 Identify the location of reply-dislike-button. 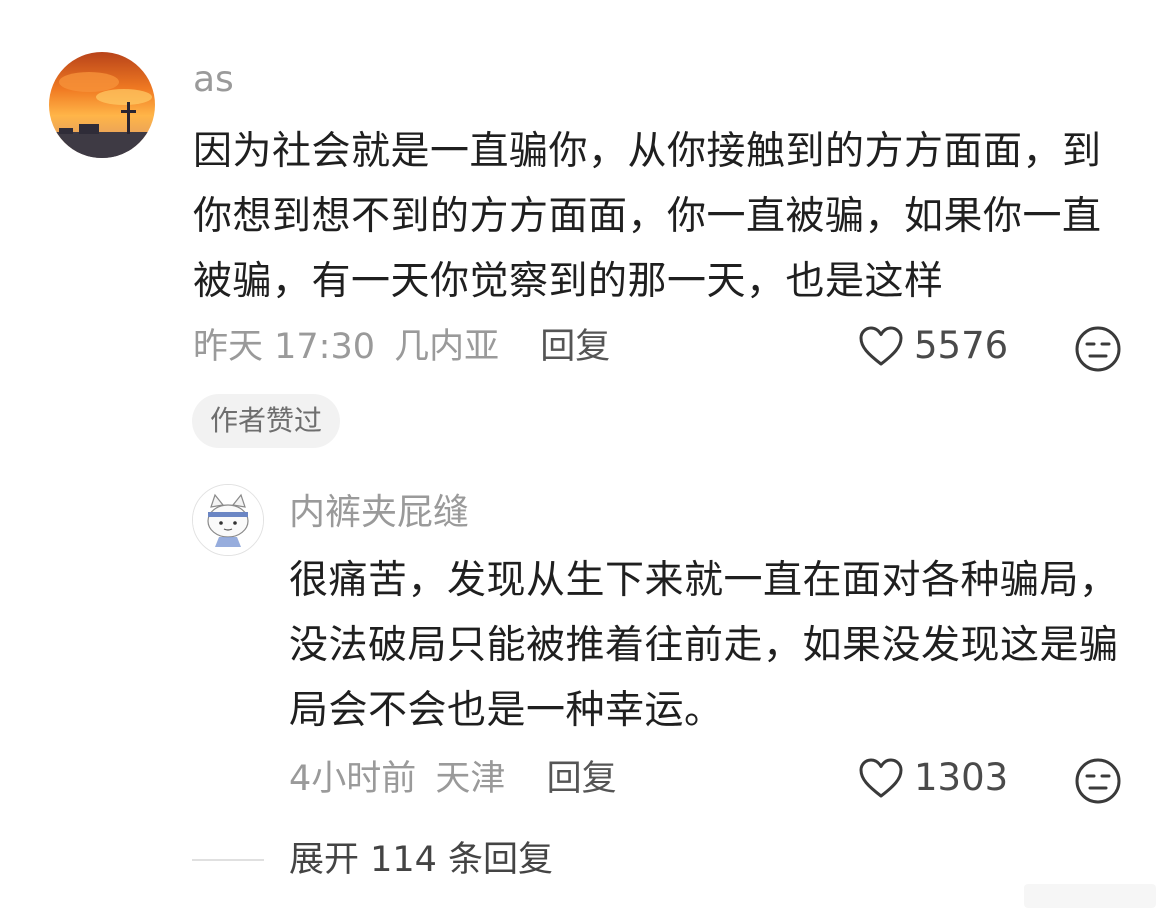
(1098, 783).